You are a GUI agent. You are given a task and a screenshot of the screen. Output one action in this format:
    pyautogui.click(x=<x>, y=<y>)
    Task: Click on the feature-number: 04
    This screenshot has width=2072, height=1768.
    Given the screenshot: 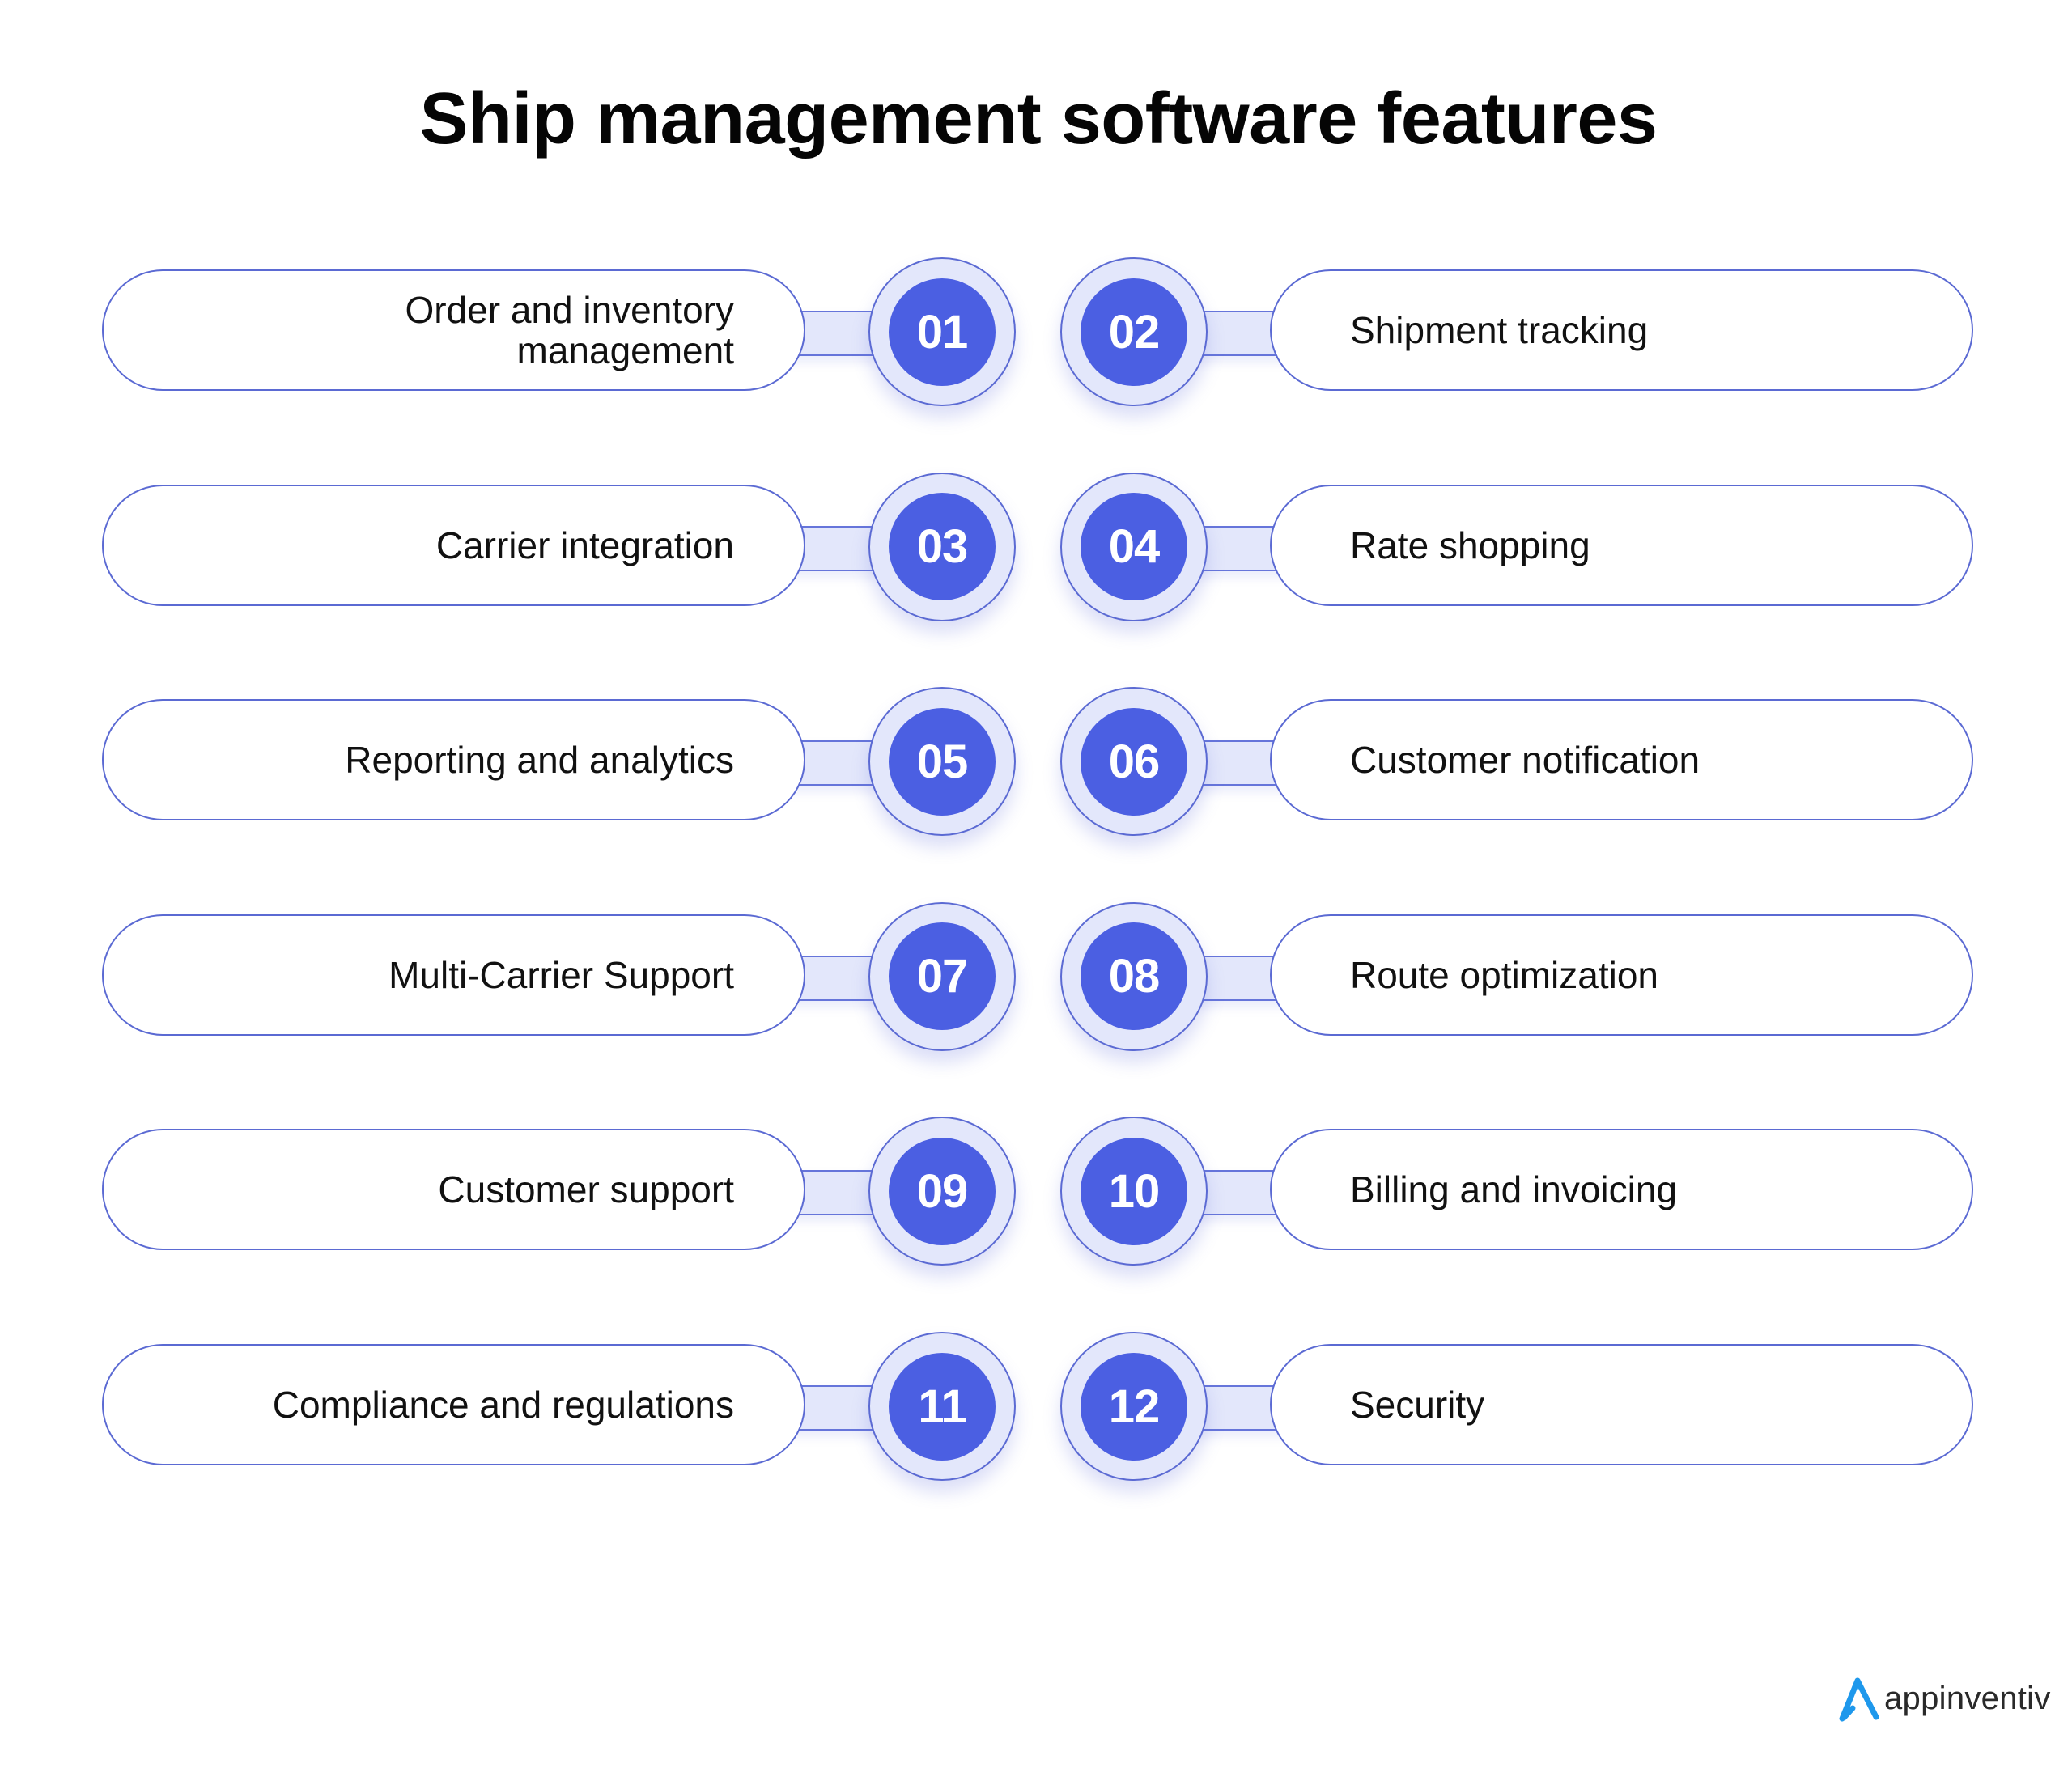 What is the action you would take?
    pyautogui.click(x=1134, y=547)
    